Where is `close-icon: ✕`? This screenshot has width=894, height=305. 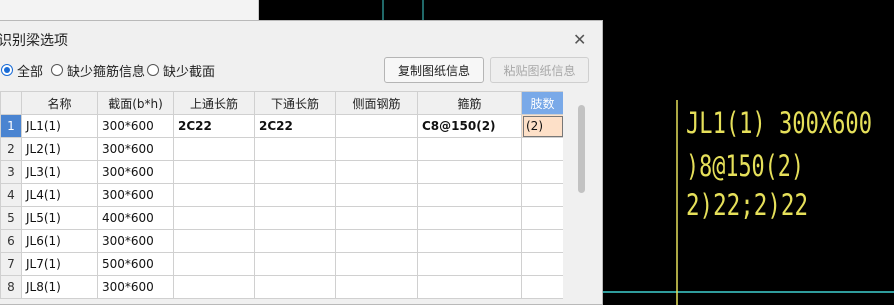
close-icon: ✕ is located at coordinates (579, 40).